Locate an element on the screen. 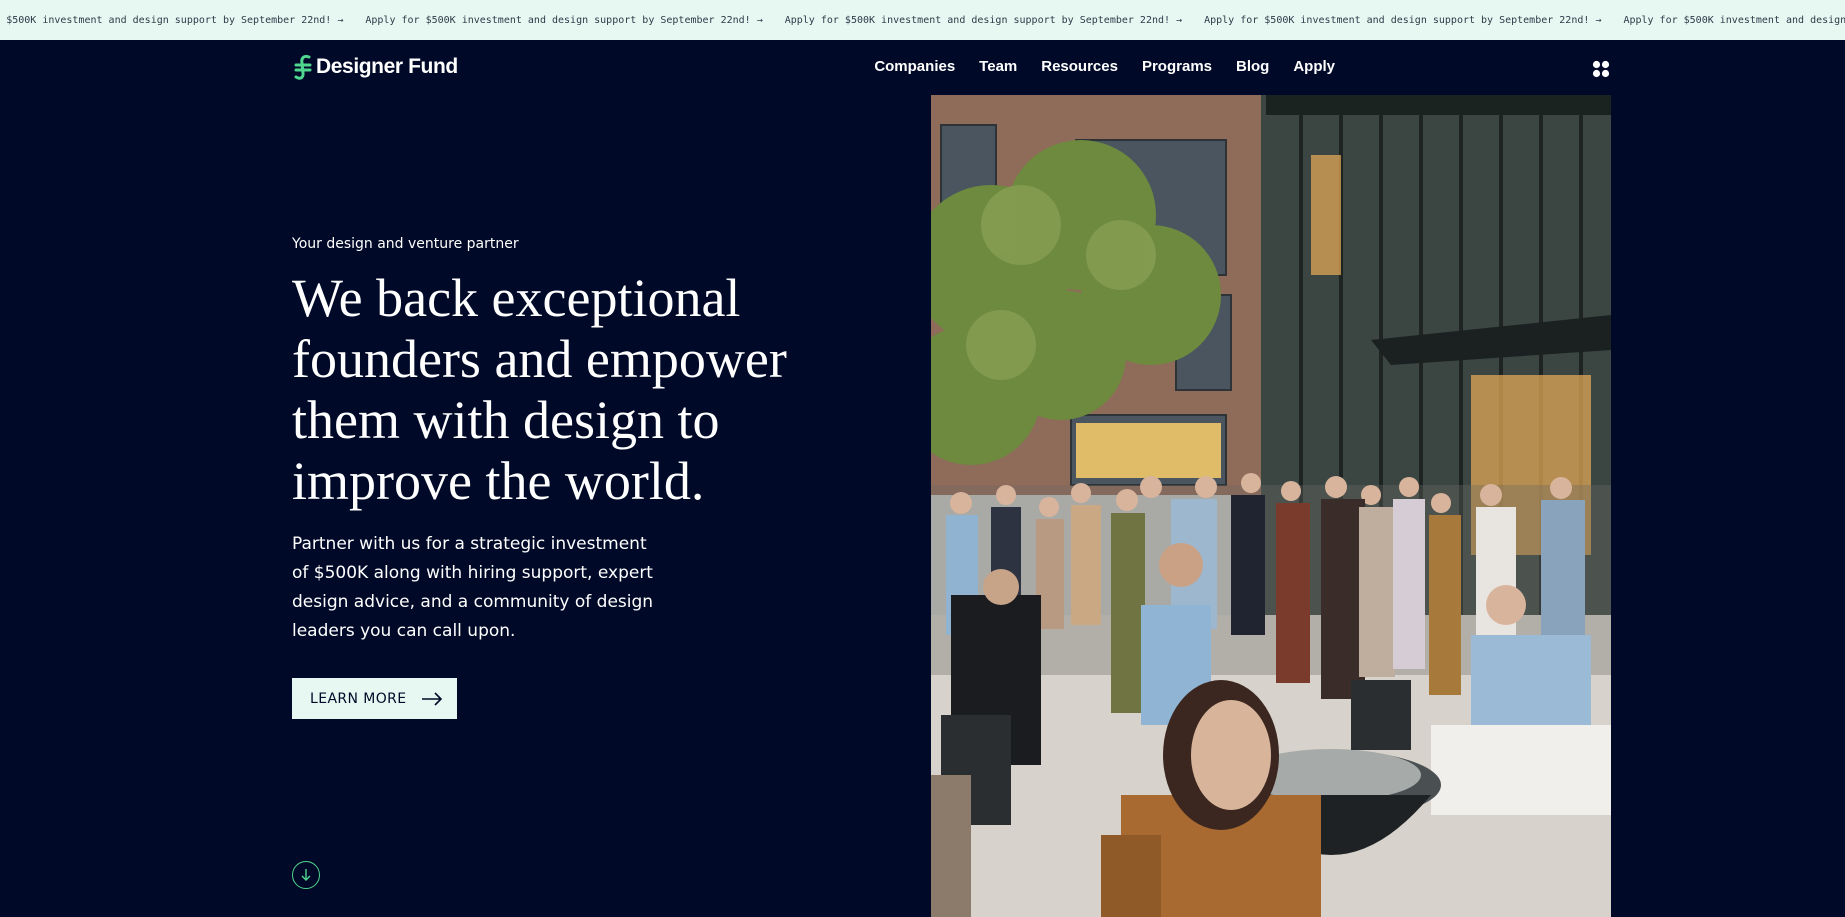 Image resolution: width=1845 pixels, height=917 pixels. menu-button is located at coordinates (1601, 69).